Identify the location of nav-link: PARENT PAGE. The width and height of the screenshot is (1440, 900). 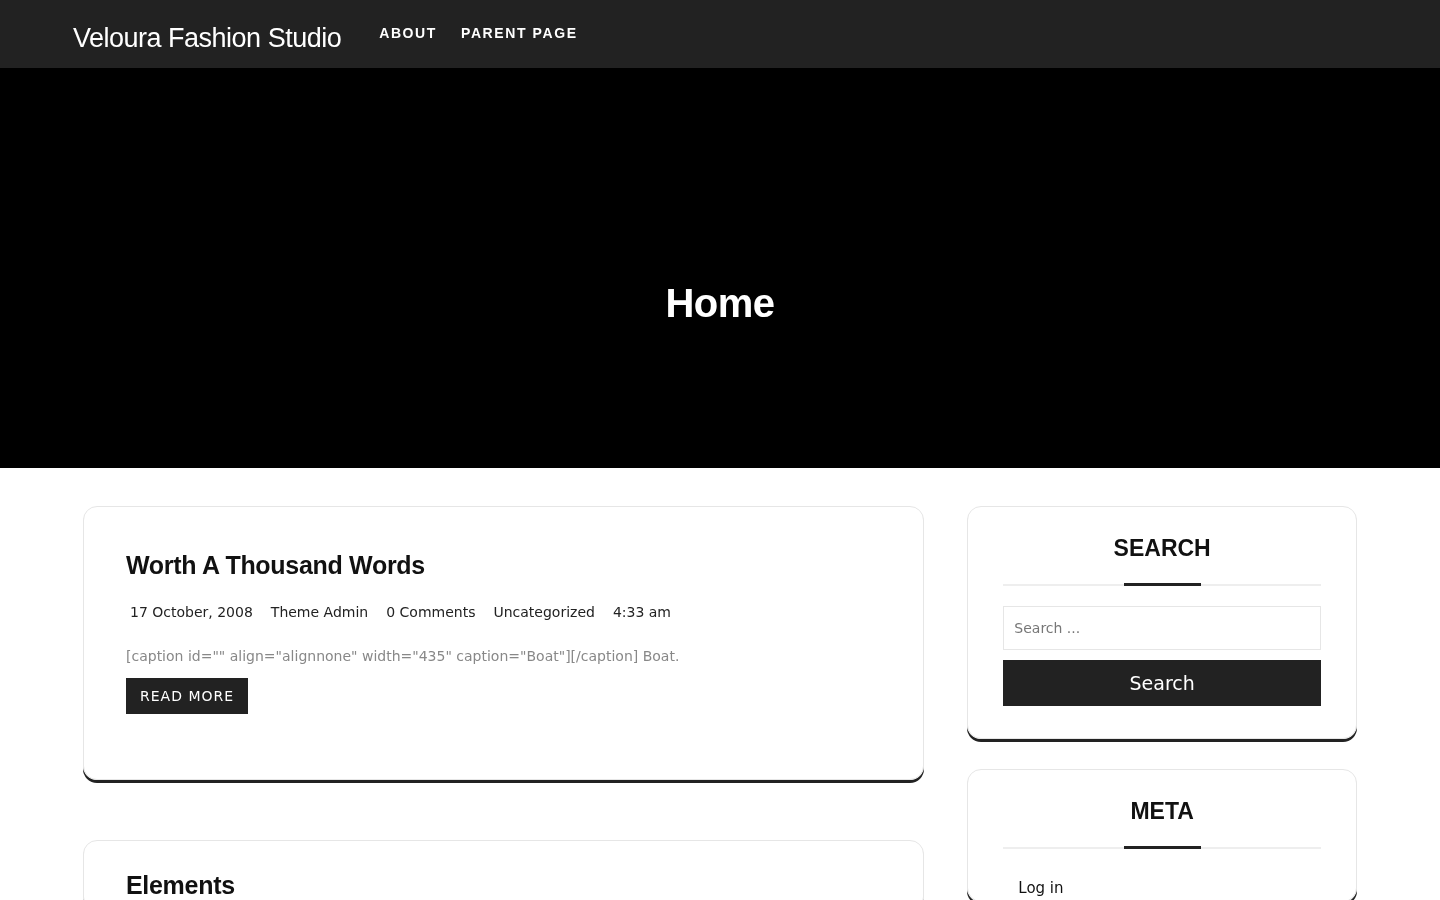
(519, 33).